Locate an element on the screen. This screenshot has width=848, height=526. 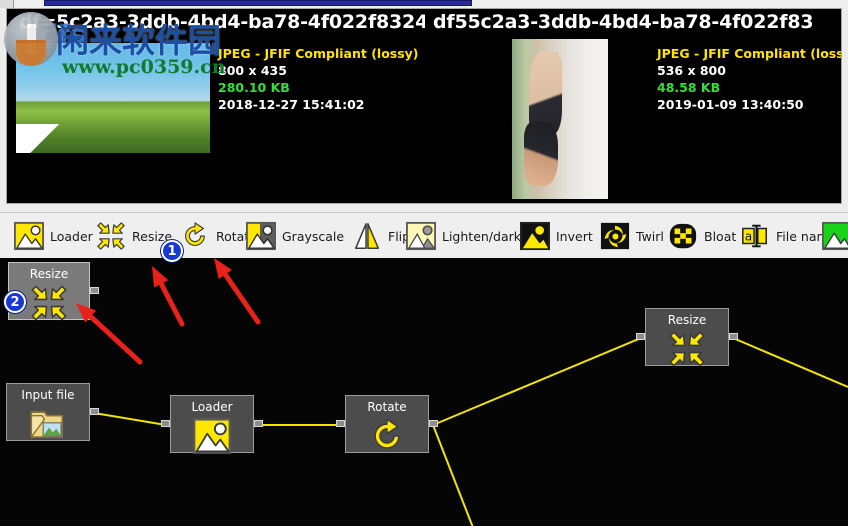
flip-triangles-icon is located at coordinates (367, 236).